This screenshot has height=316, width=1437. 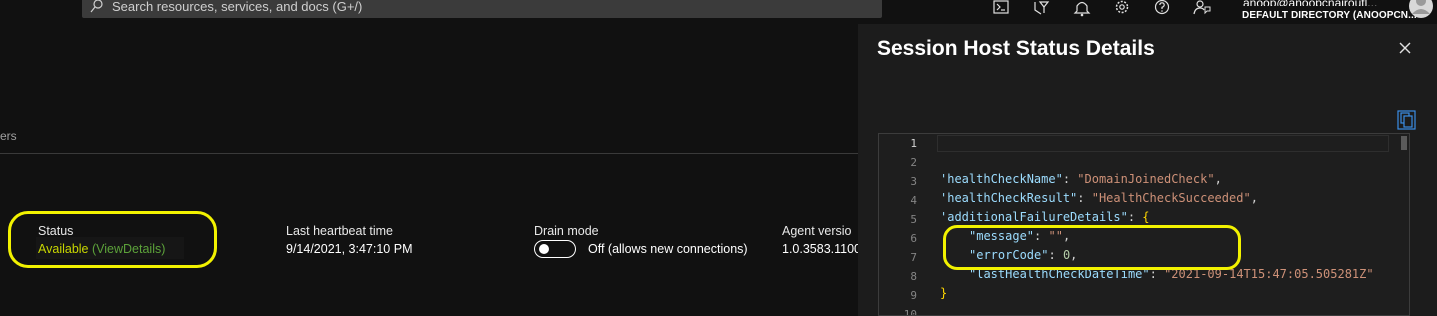 I want to click on scrollbar-thumb, so click(x=1404, y=143).